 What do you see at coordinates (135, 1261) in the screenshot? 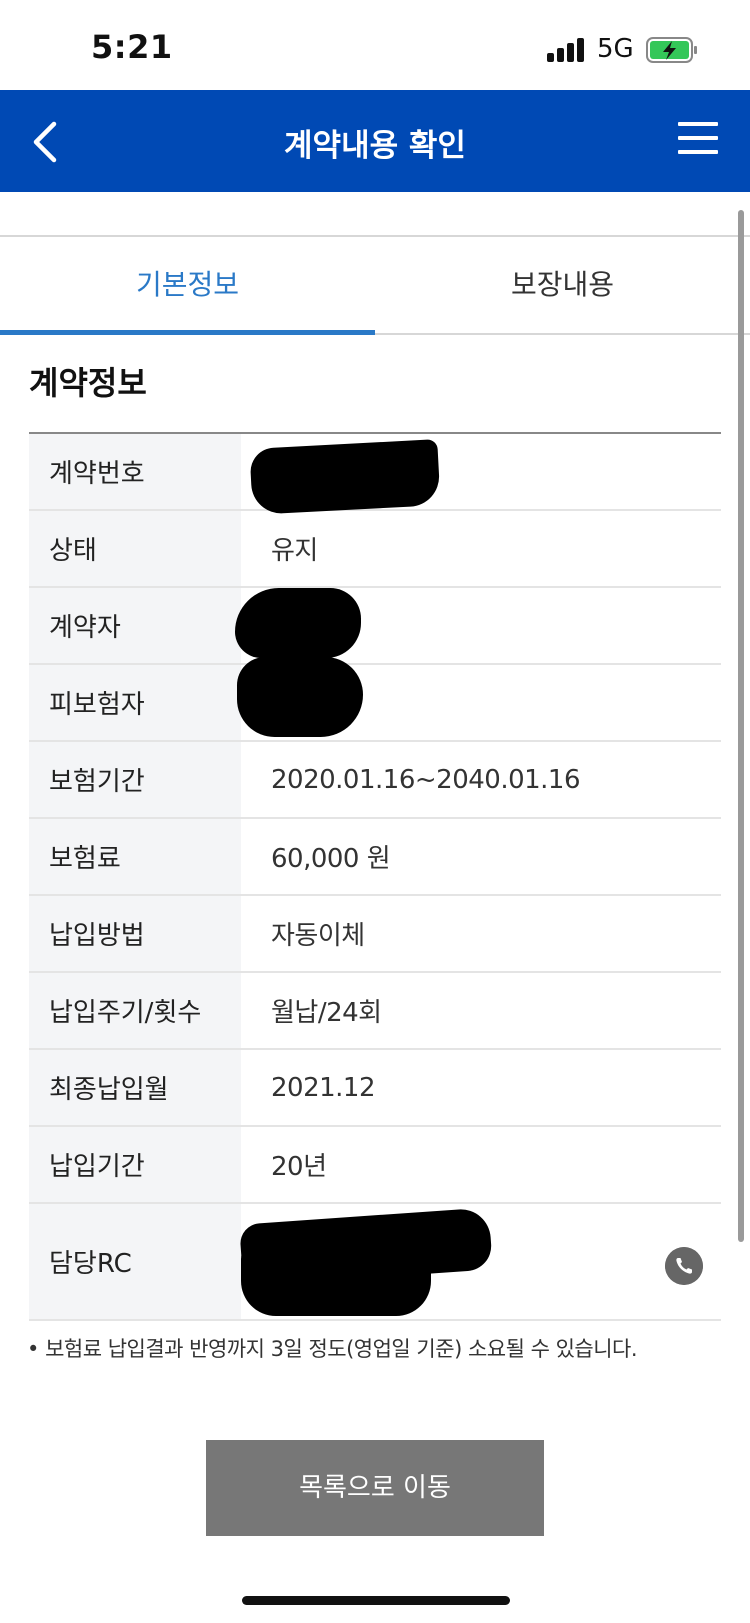
I see `row-label: 담당RC` at bounding box center [135, 1261].